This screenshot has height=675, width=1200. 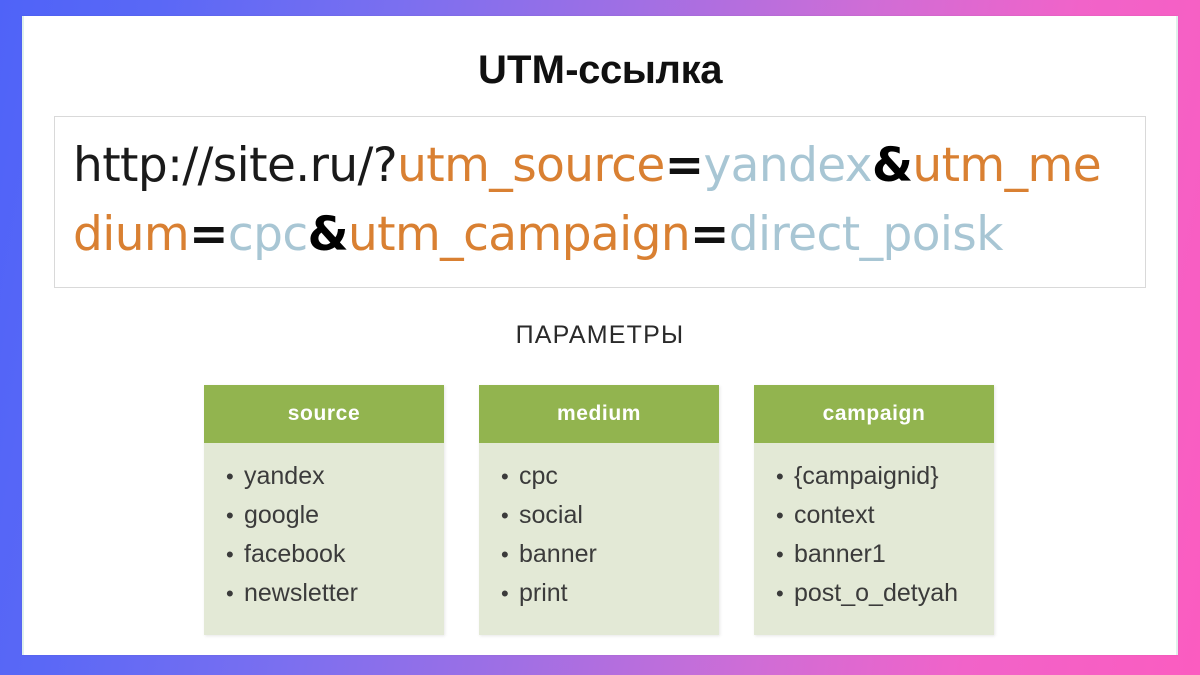 What do you see at coordinates (267, 234) in the screenshot?
I see `url-token-val: cpc` at bounding box center [267, 234].